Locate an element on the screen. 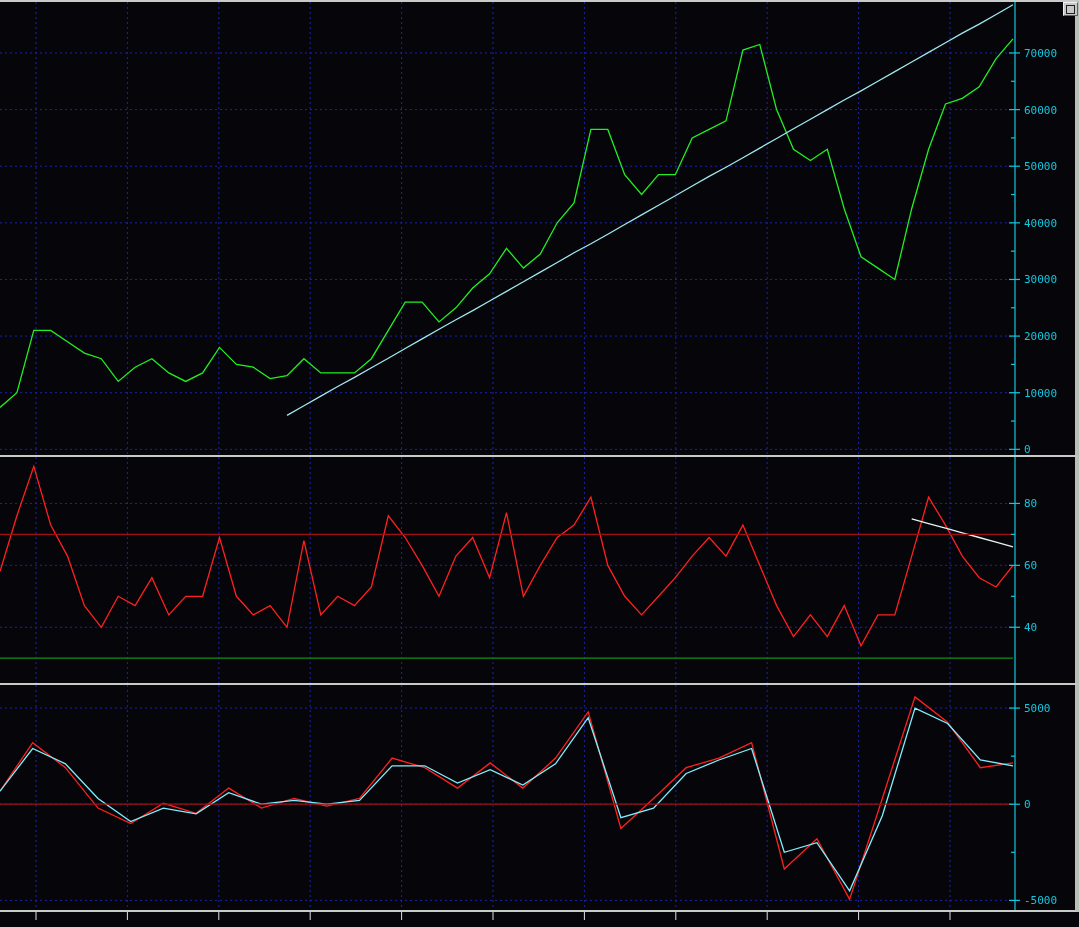 This screenshot has width=1079, height=927. tick-label: 50000 is located at coordinates (1041, 167).